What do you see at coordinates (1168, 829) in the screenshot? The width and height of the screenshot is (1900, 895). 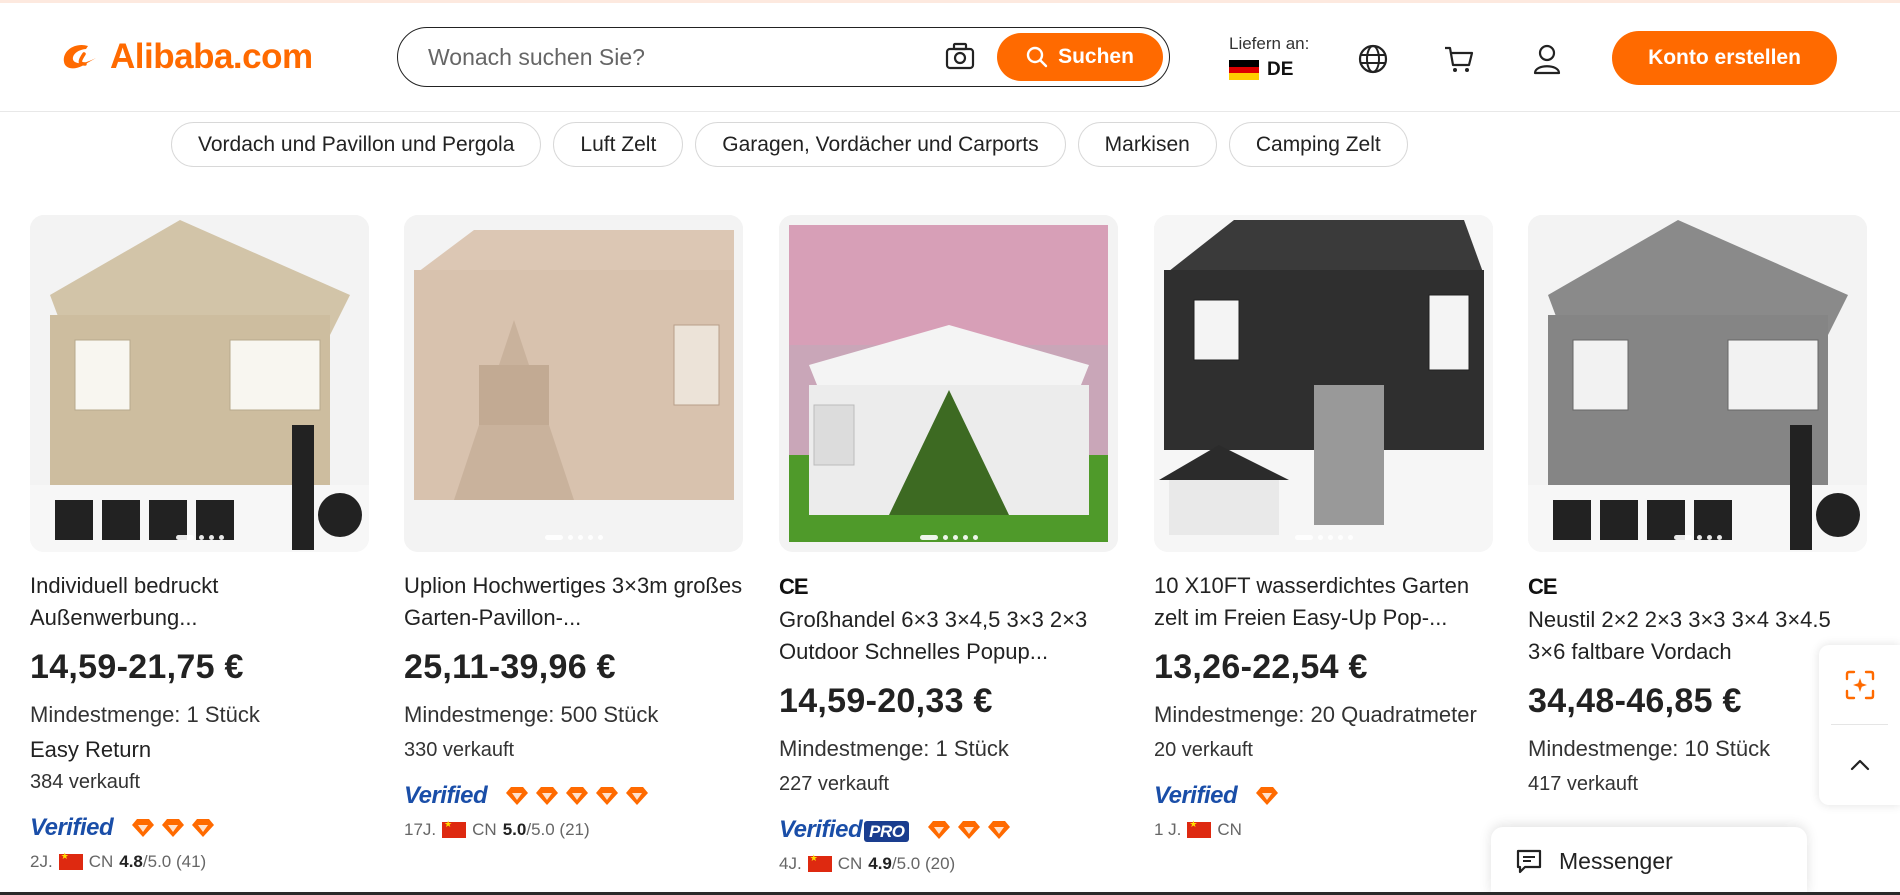 I see `supplier-years: 1 J.` at bounding box center [1168, 829].